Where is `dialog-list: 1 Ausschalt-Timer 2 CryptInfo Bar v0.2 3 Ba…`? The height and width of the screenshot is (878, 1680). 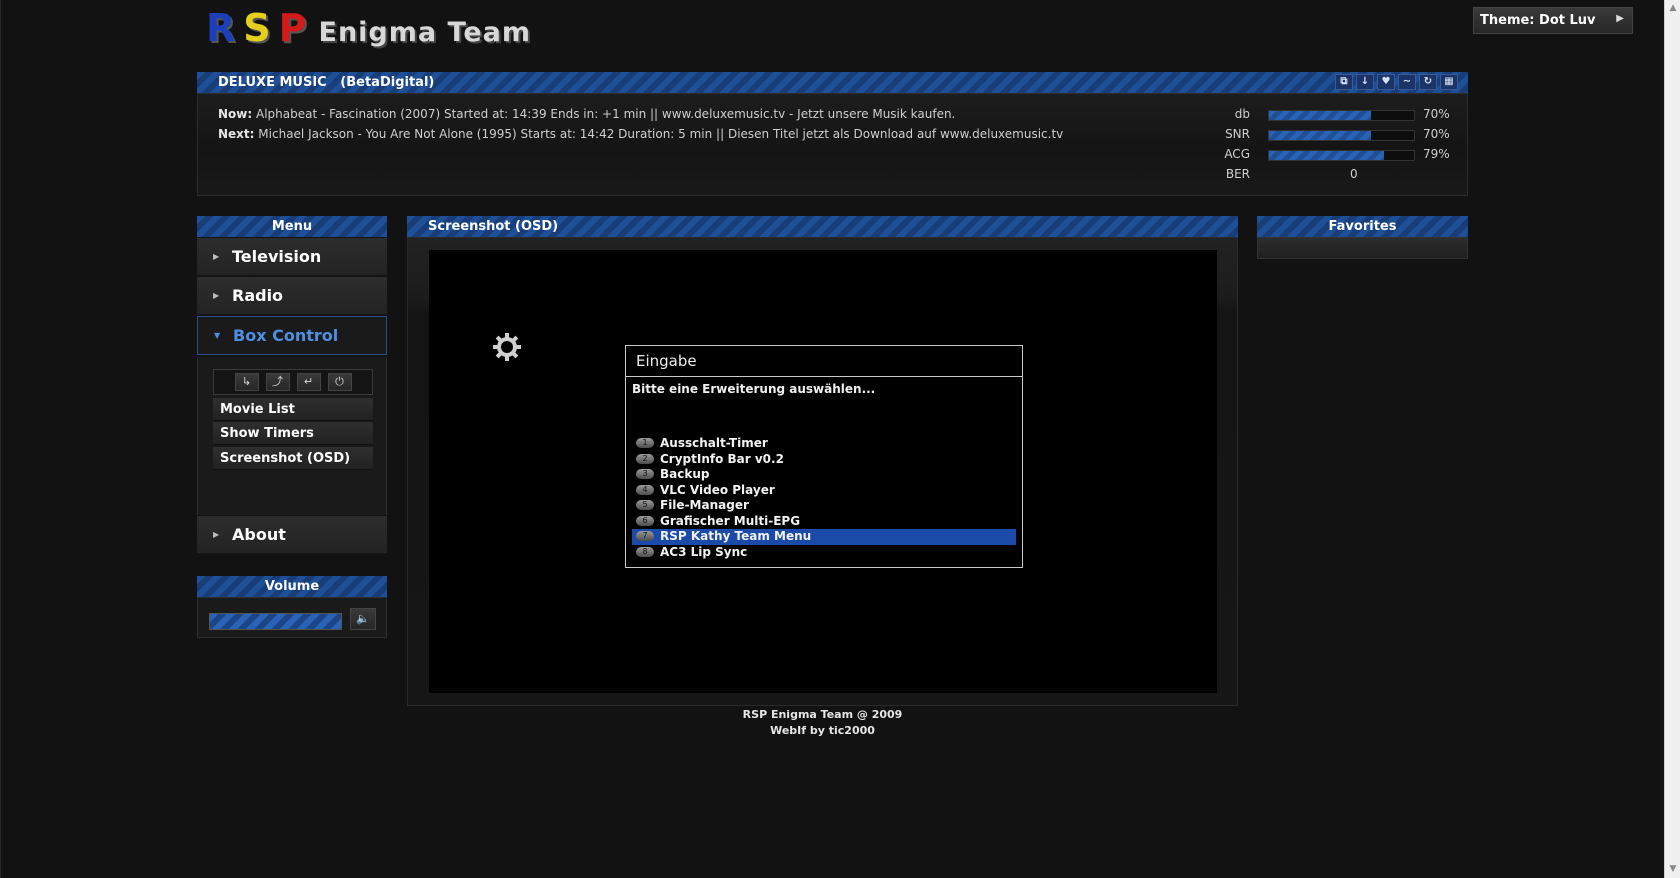
dialog-list: 1 Ausschalt-Timer 2 CryptInfo Bar v0.2 3 Ba… is located at coordinates (824, 498).